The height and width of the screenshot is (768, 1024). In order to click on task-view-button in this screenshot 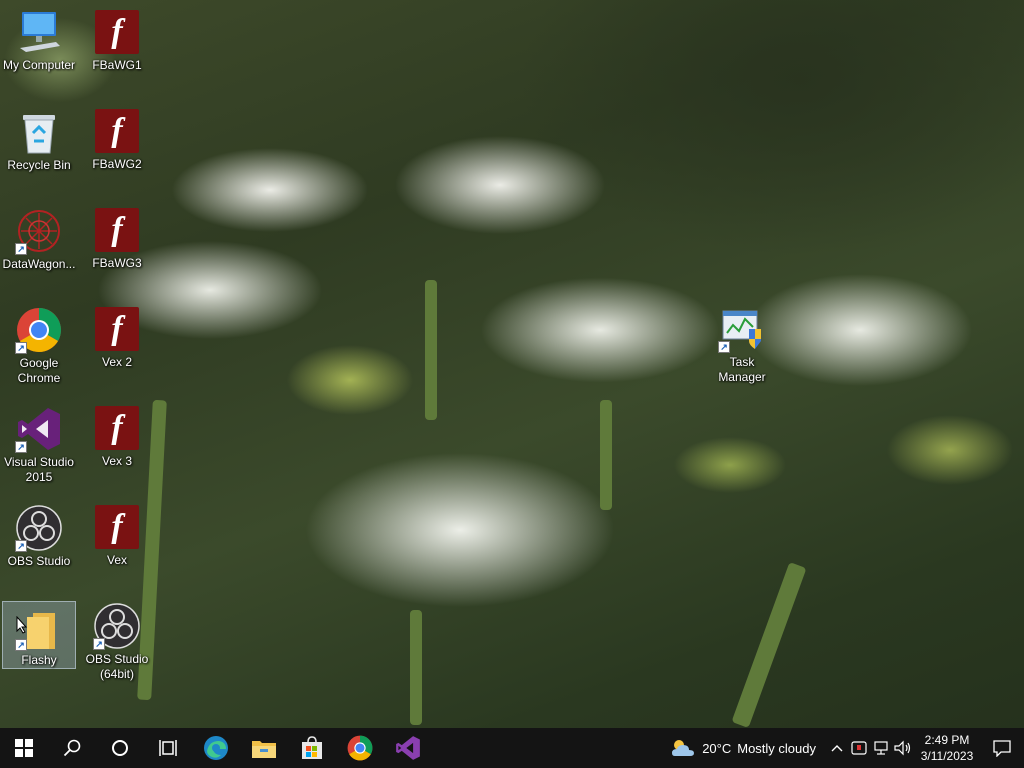, I will do `click(168, 748)`.